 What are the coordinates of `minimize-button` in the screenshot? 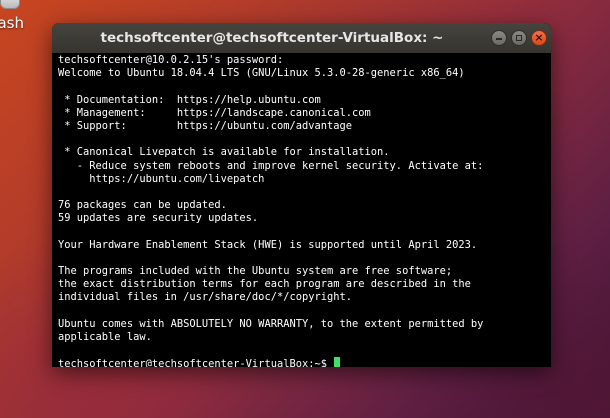 It's located at (499, 38).